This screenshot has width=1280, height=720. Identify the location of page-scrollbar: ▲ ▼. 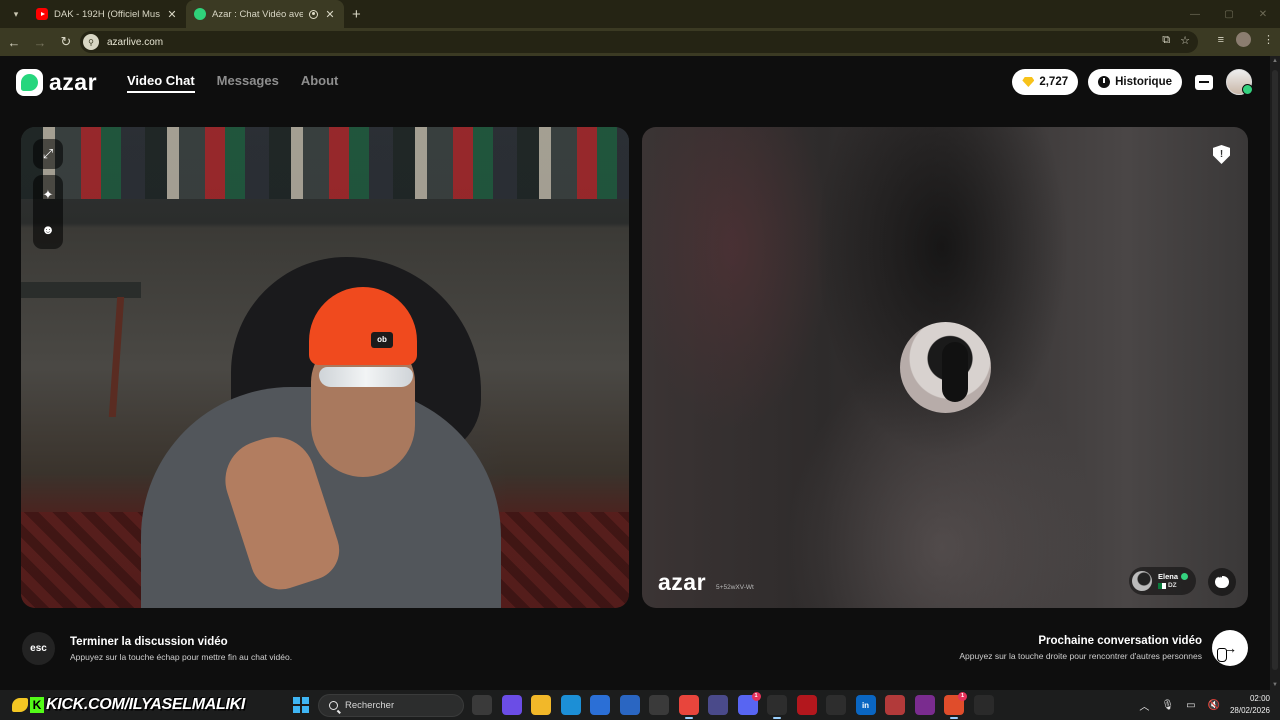
(1275, 373).